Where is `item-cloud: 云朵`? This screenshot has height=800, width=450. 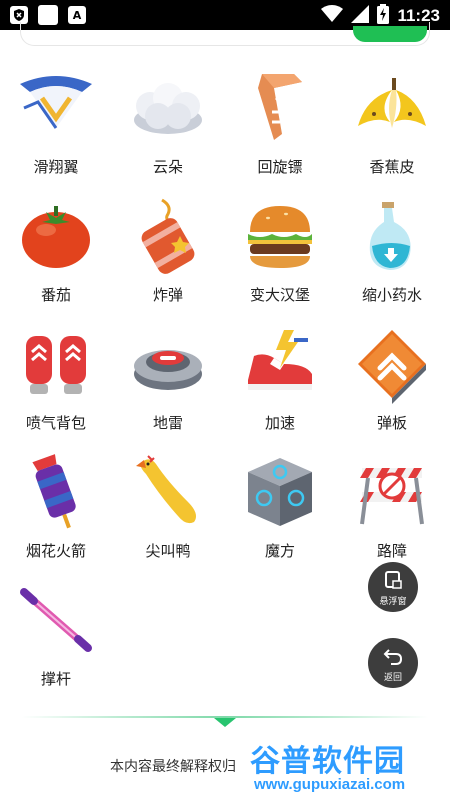
item-cloud: 云朵 is located at coordinates (168, 120).